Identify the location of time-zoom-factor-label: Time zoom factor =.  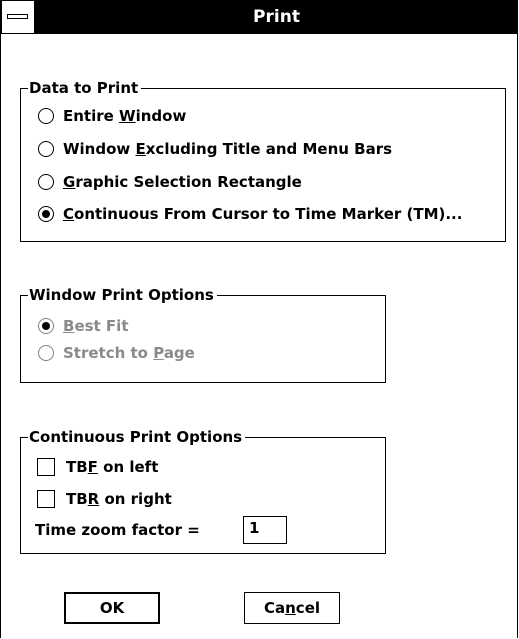
(117, 530).